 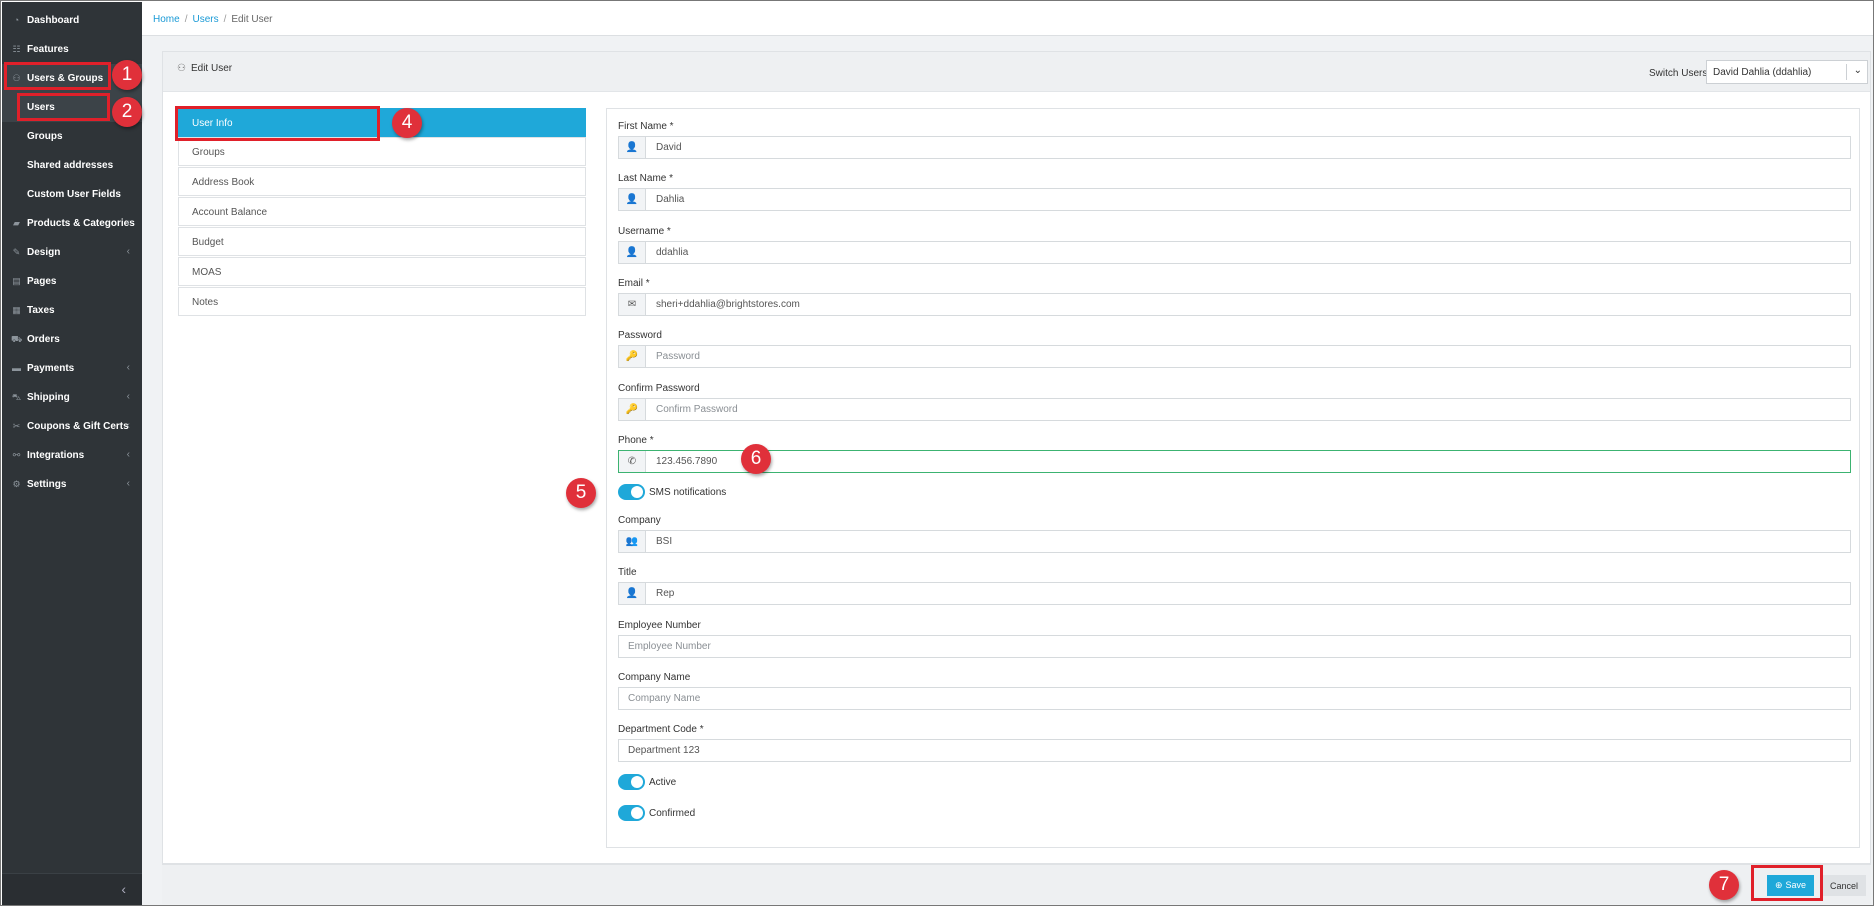 I want to click on sidebar-item-pages: ▤ Pages, so click(x=72, y=281).